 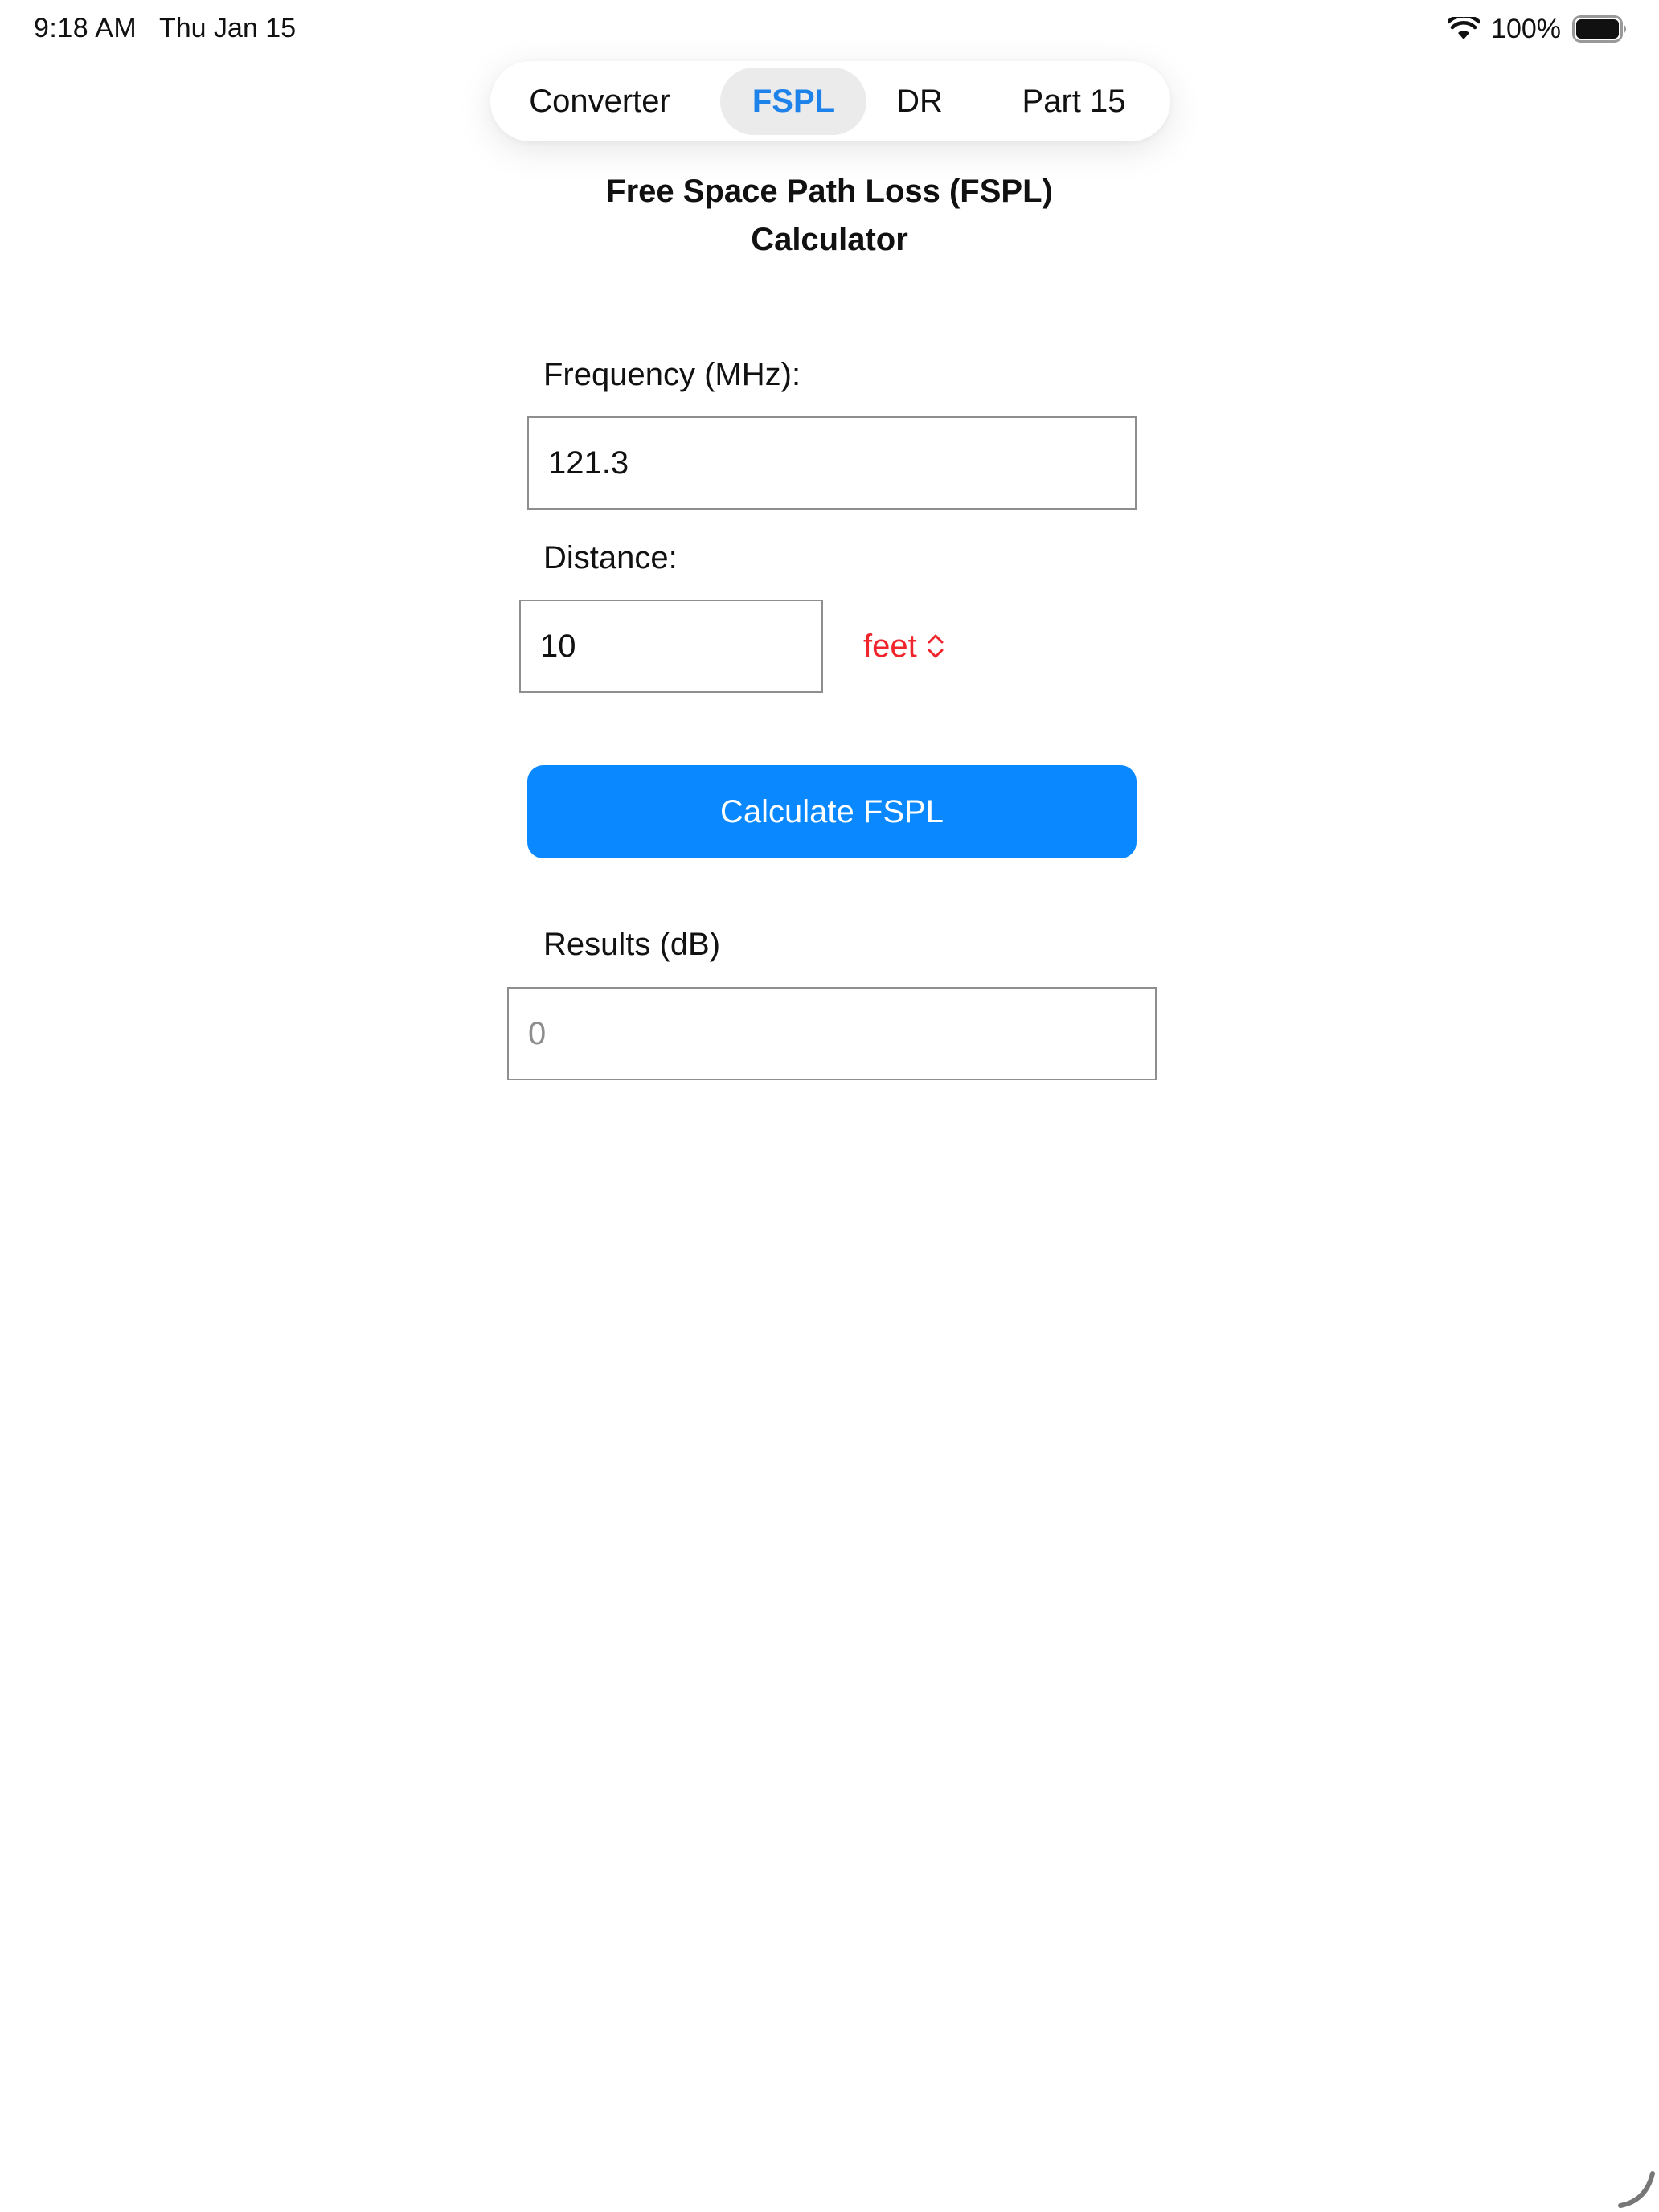 What do you see at coordinates (599, 101) in the screenshot?
I see `tab-converter: Converter` at bounding box center [599, 101].